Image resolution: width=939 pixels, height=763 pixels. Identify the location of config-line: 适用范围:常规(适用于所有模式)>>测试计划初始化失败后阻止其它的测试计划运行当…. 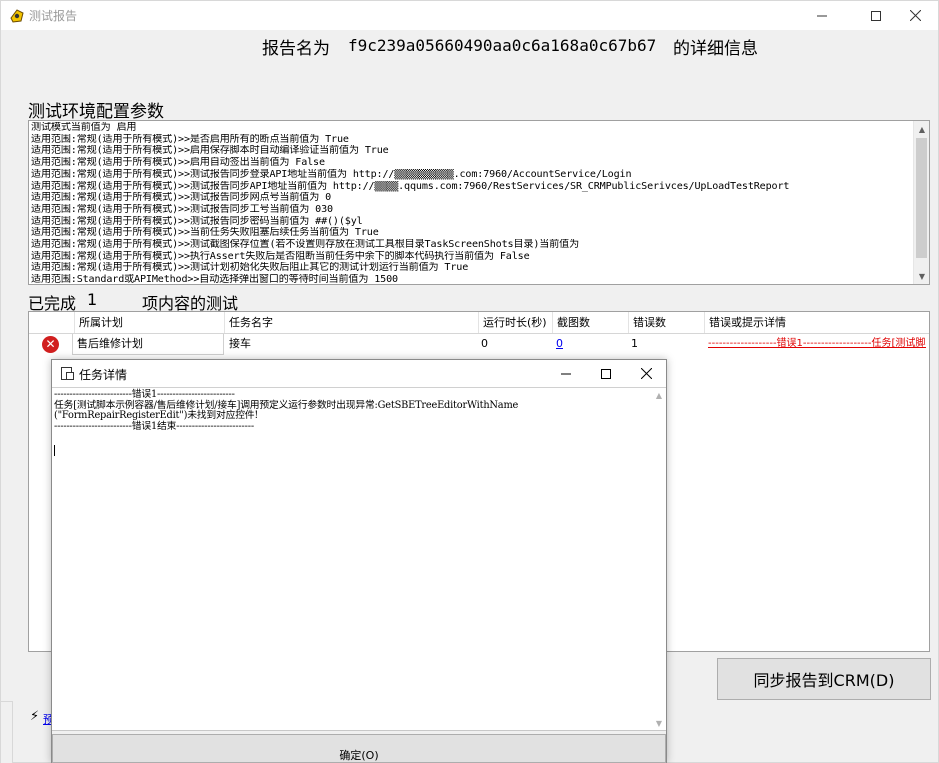
(250, 268).